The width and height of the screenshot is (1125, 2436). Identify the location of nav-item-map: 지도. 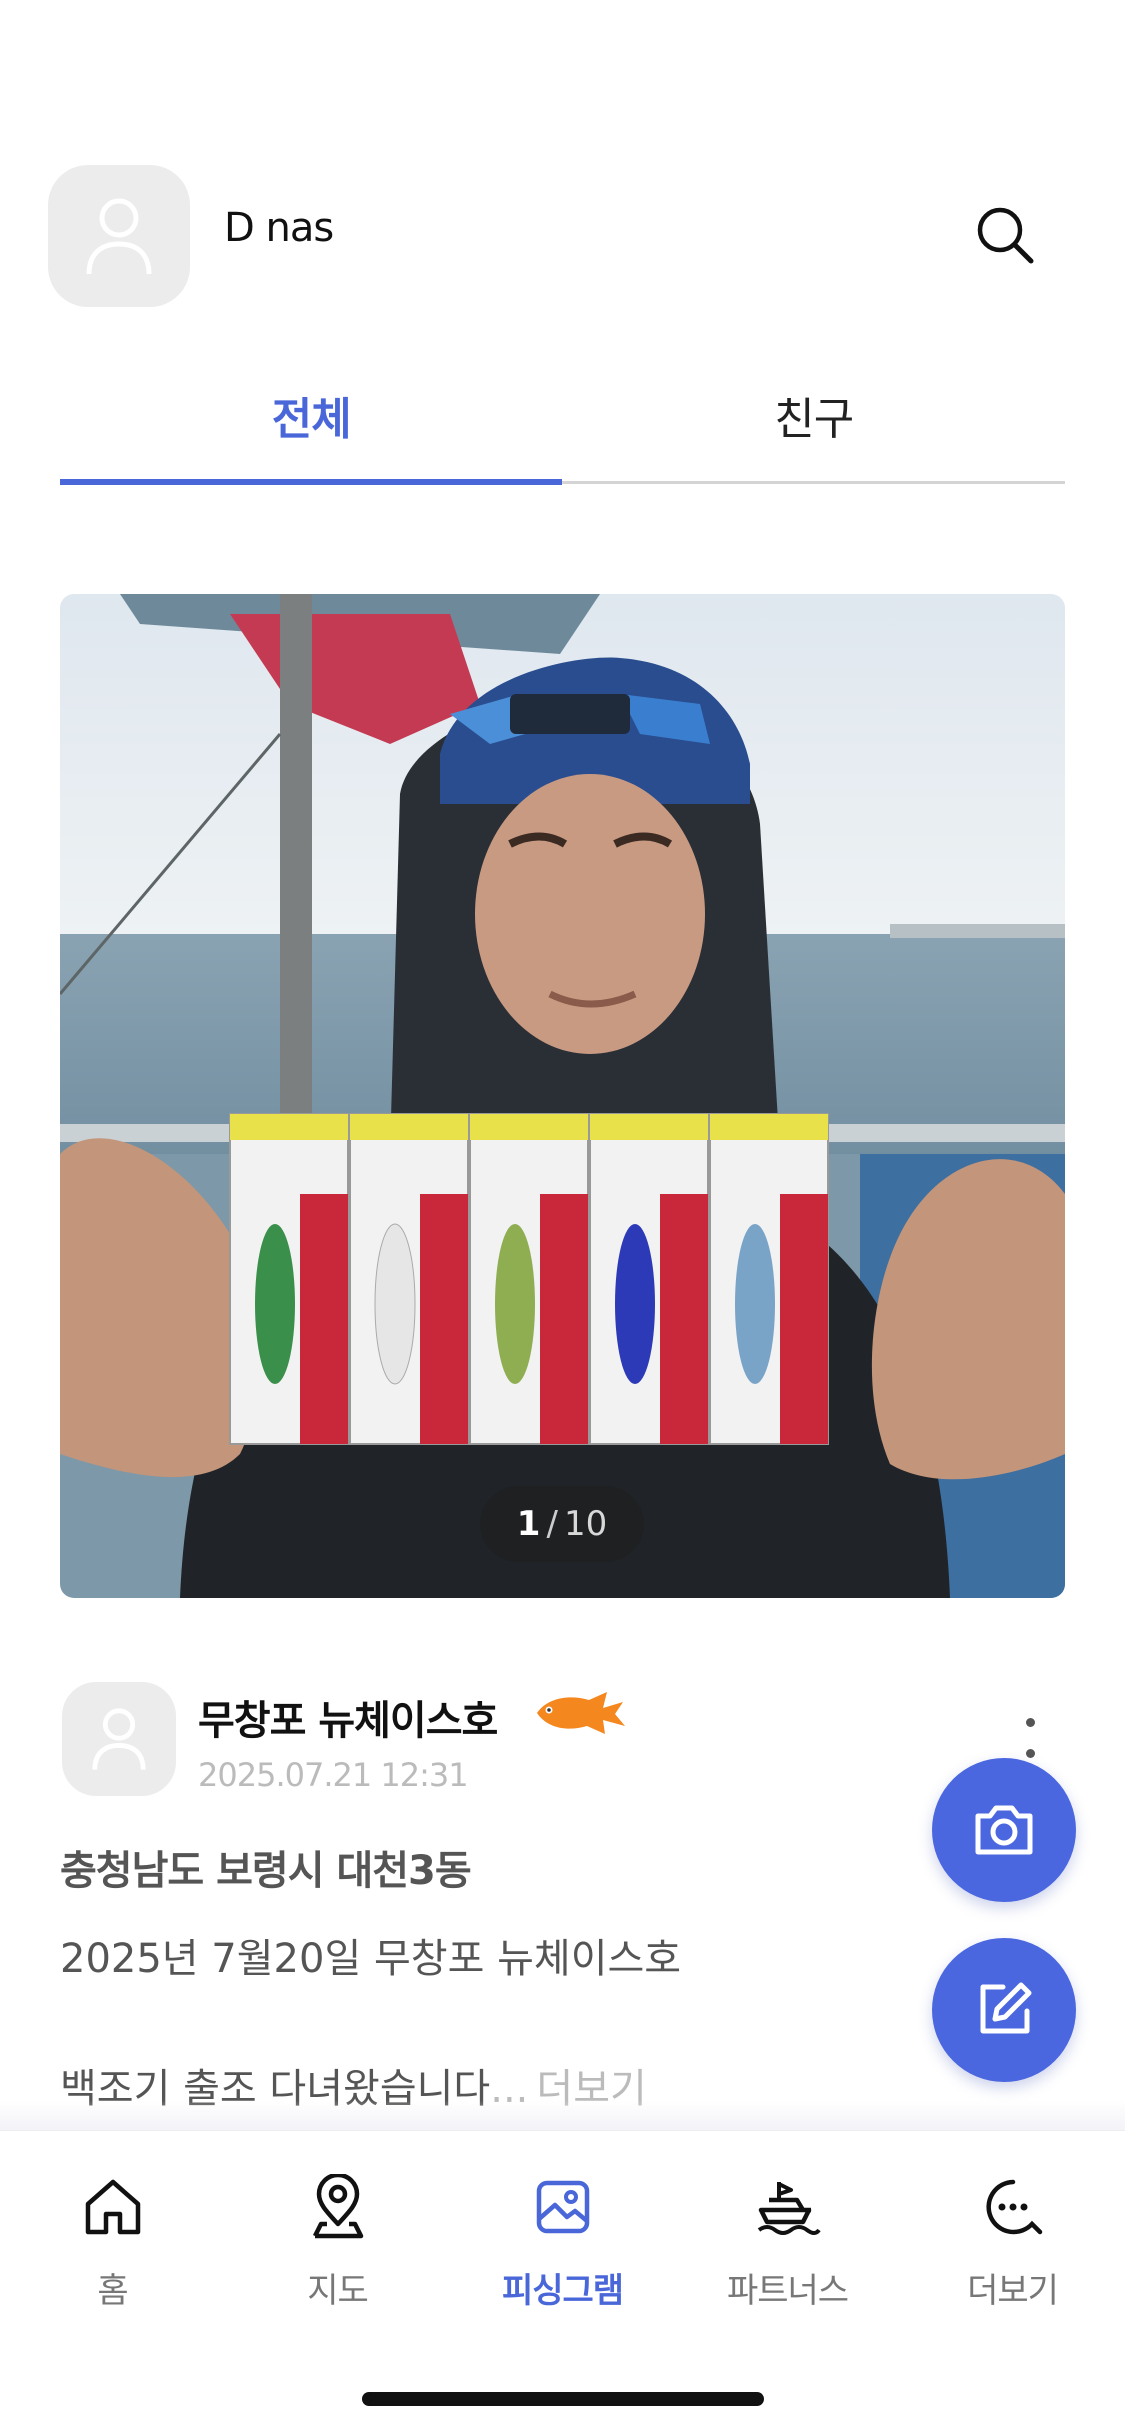
(337, 2256).